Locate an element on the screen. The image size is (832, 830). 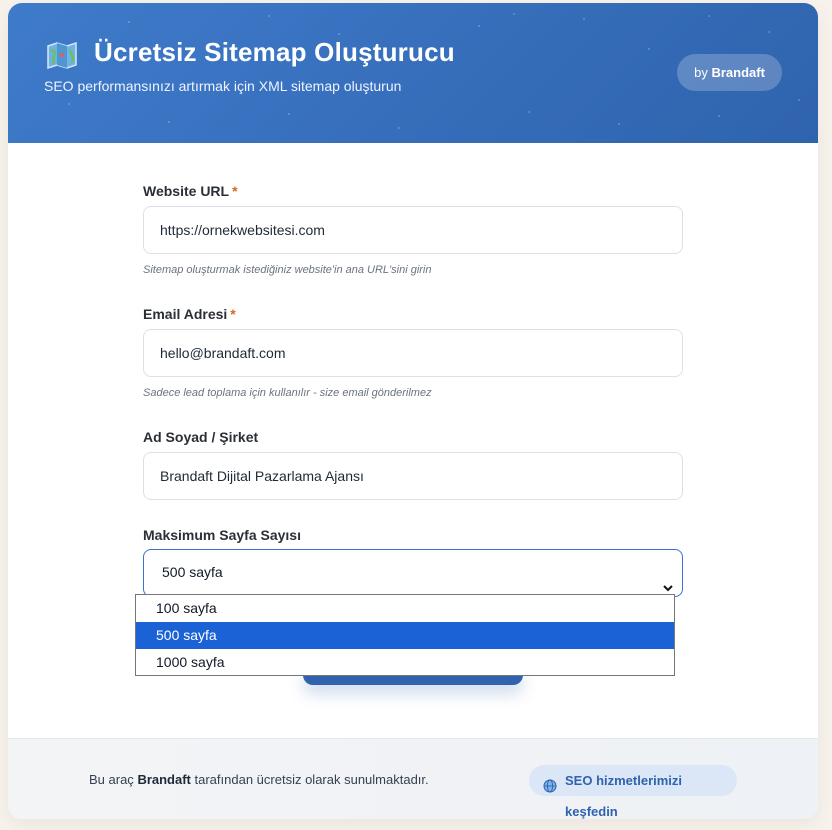
footer-text-prefix: Bu araç is located at coordinates (111, 779).